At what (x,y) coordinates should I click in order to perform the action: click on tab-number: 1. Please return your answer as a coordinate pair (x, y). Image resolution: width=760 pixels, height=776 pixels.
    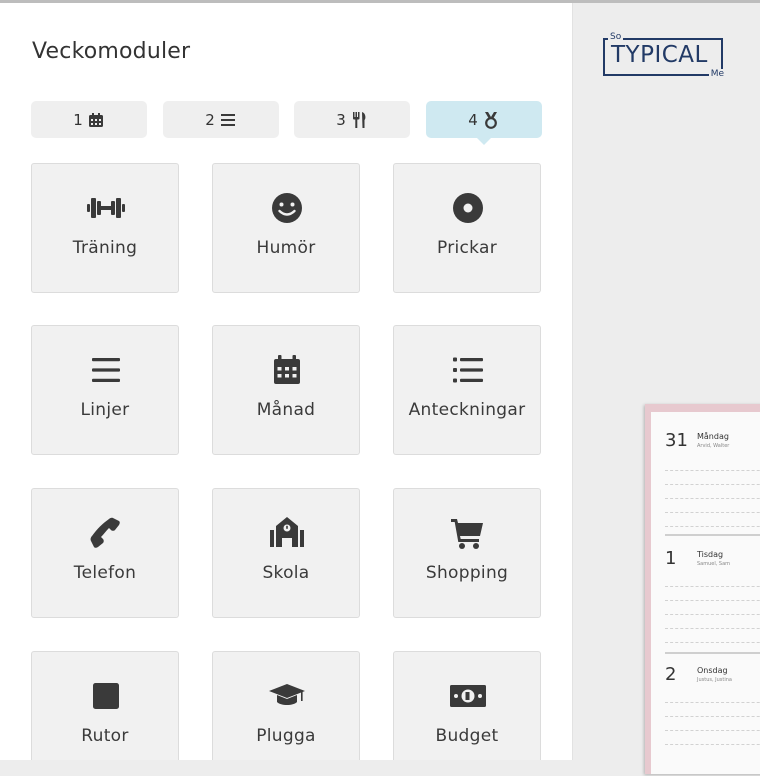
    Looking at the image, I should click on (78, 119).